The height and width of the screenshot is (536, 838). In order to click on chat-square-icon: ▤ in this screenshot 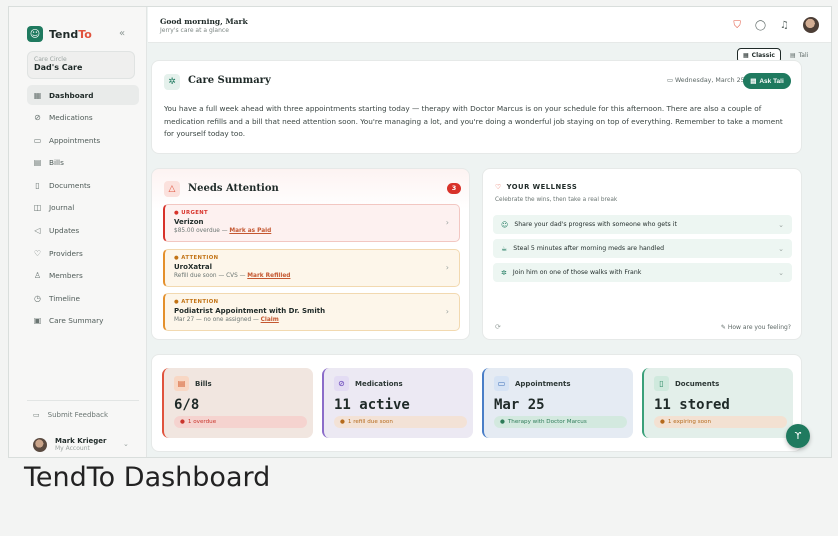, I will do `click(792, 55)`.